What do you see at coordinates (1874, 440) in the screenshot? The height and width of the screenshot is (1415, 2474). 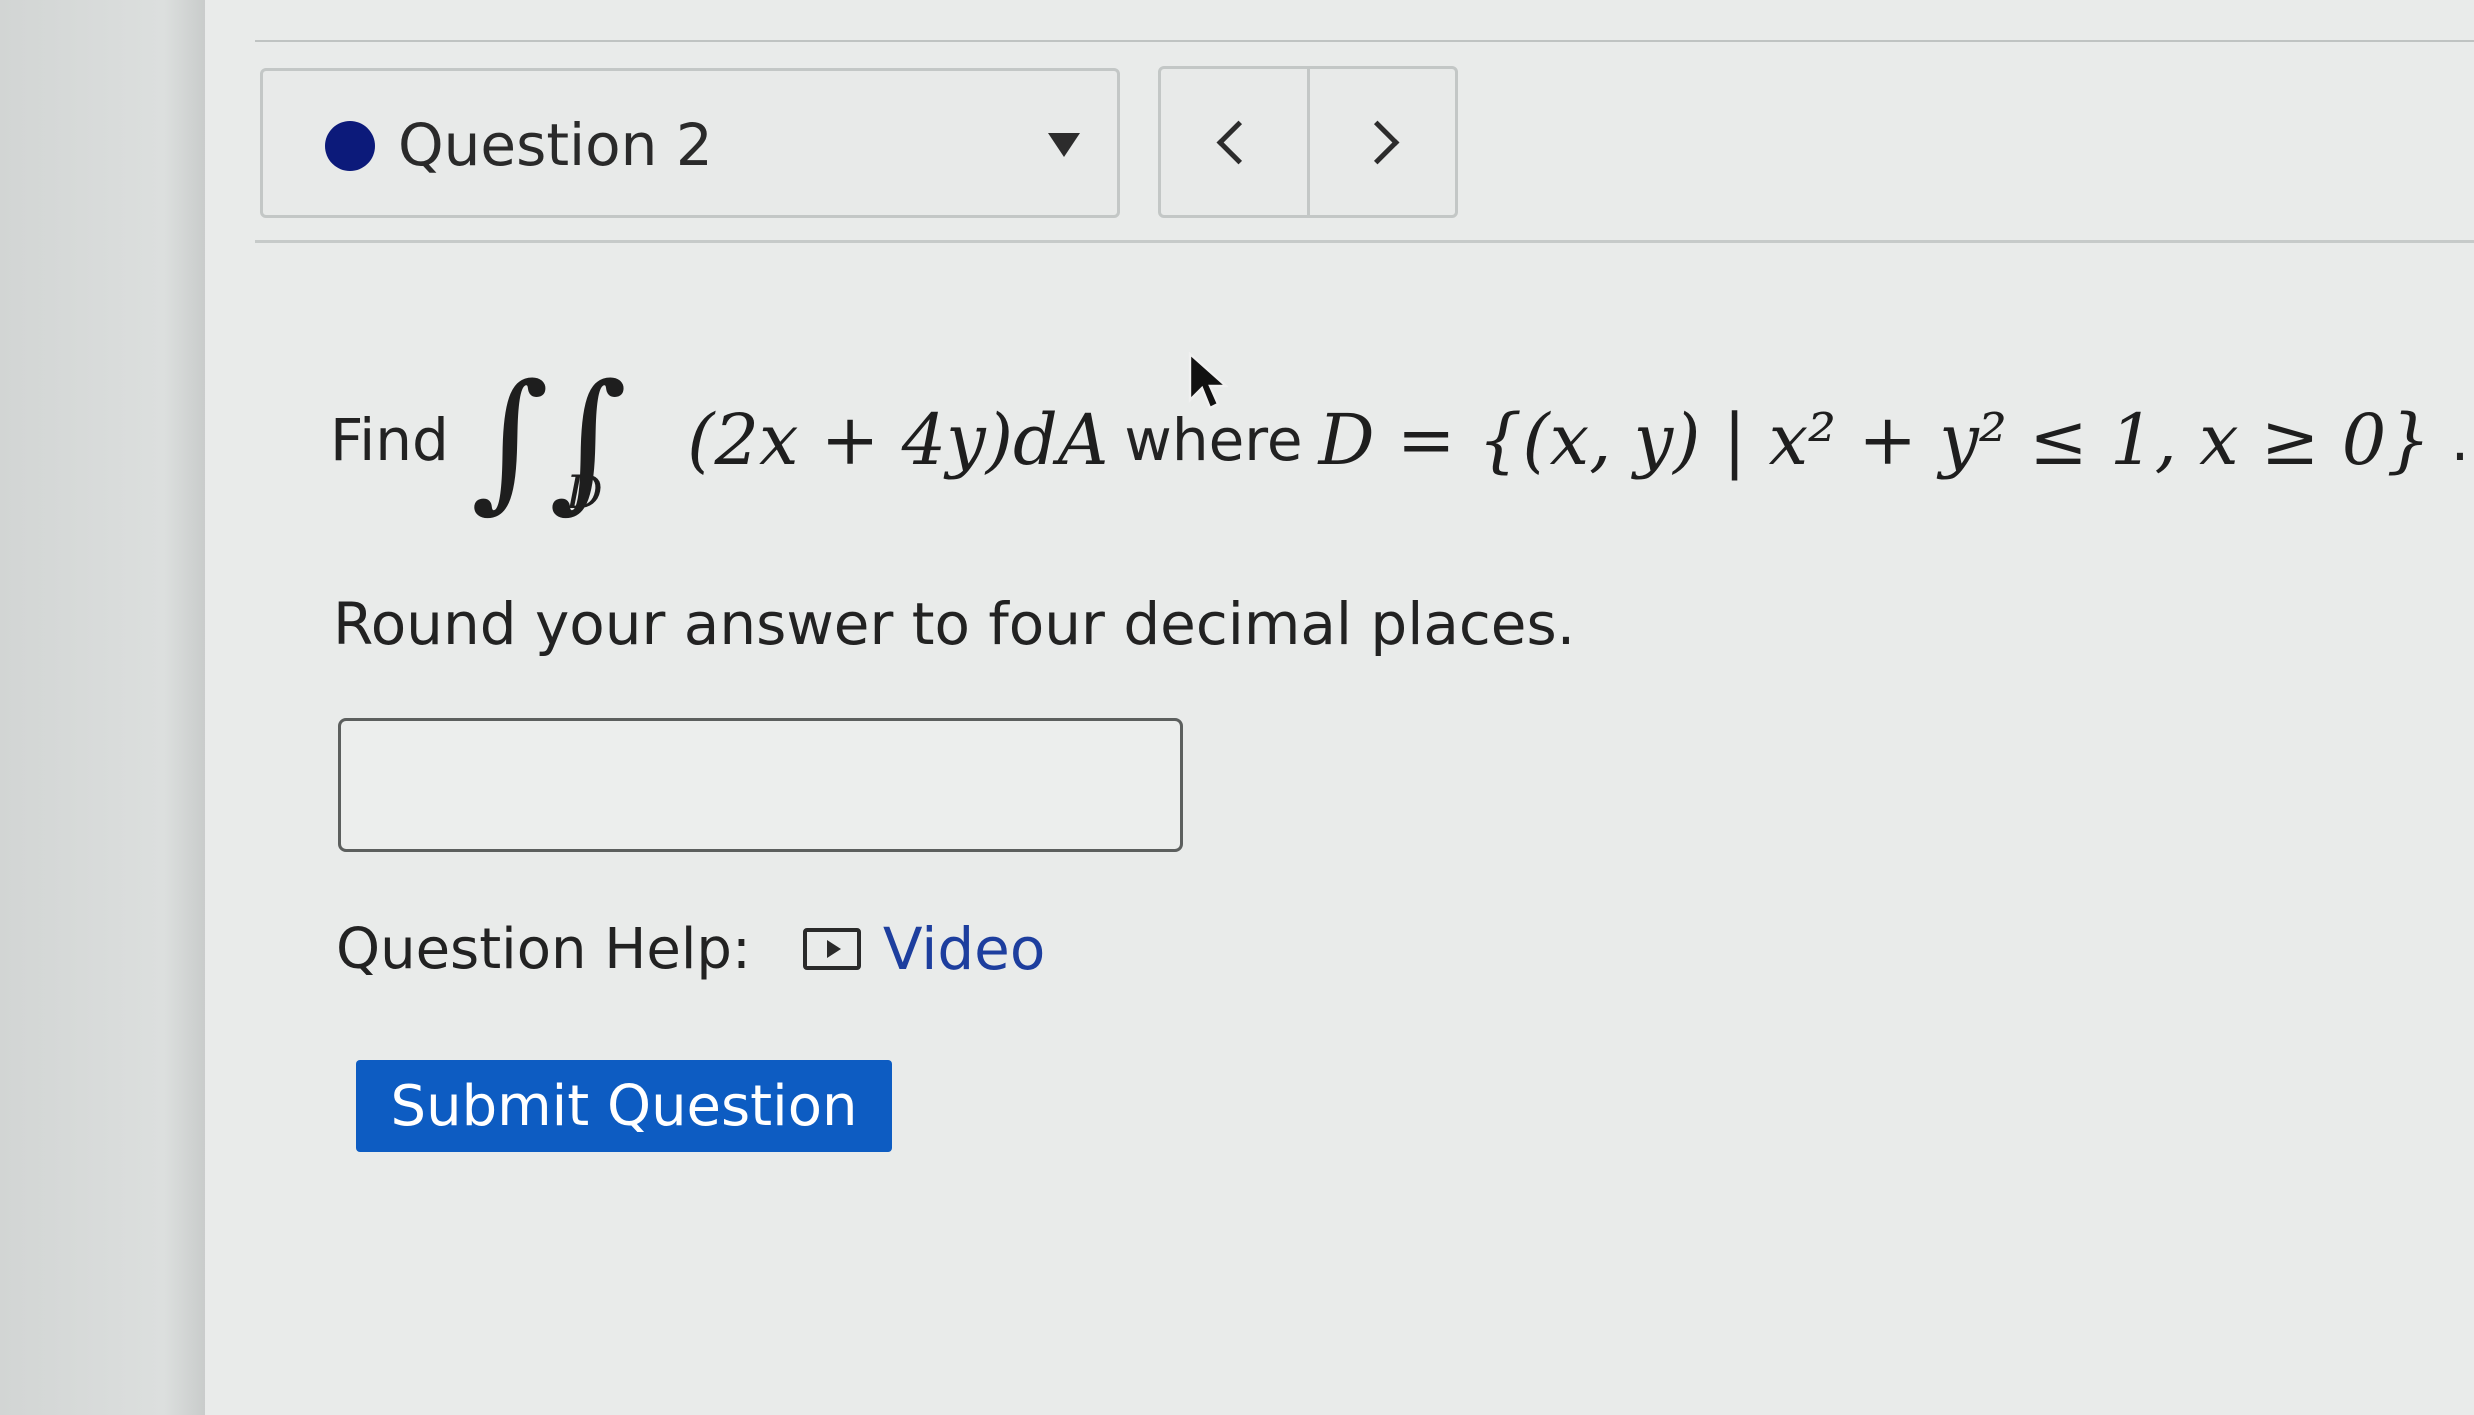 I see `region-definition: D = {(x, y) | x² + y² ≤ 1, x ≥ 0}` at bounding box center [1874, 440].